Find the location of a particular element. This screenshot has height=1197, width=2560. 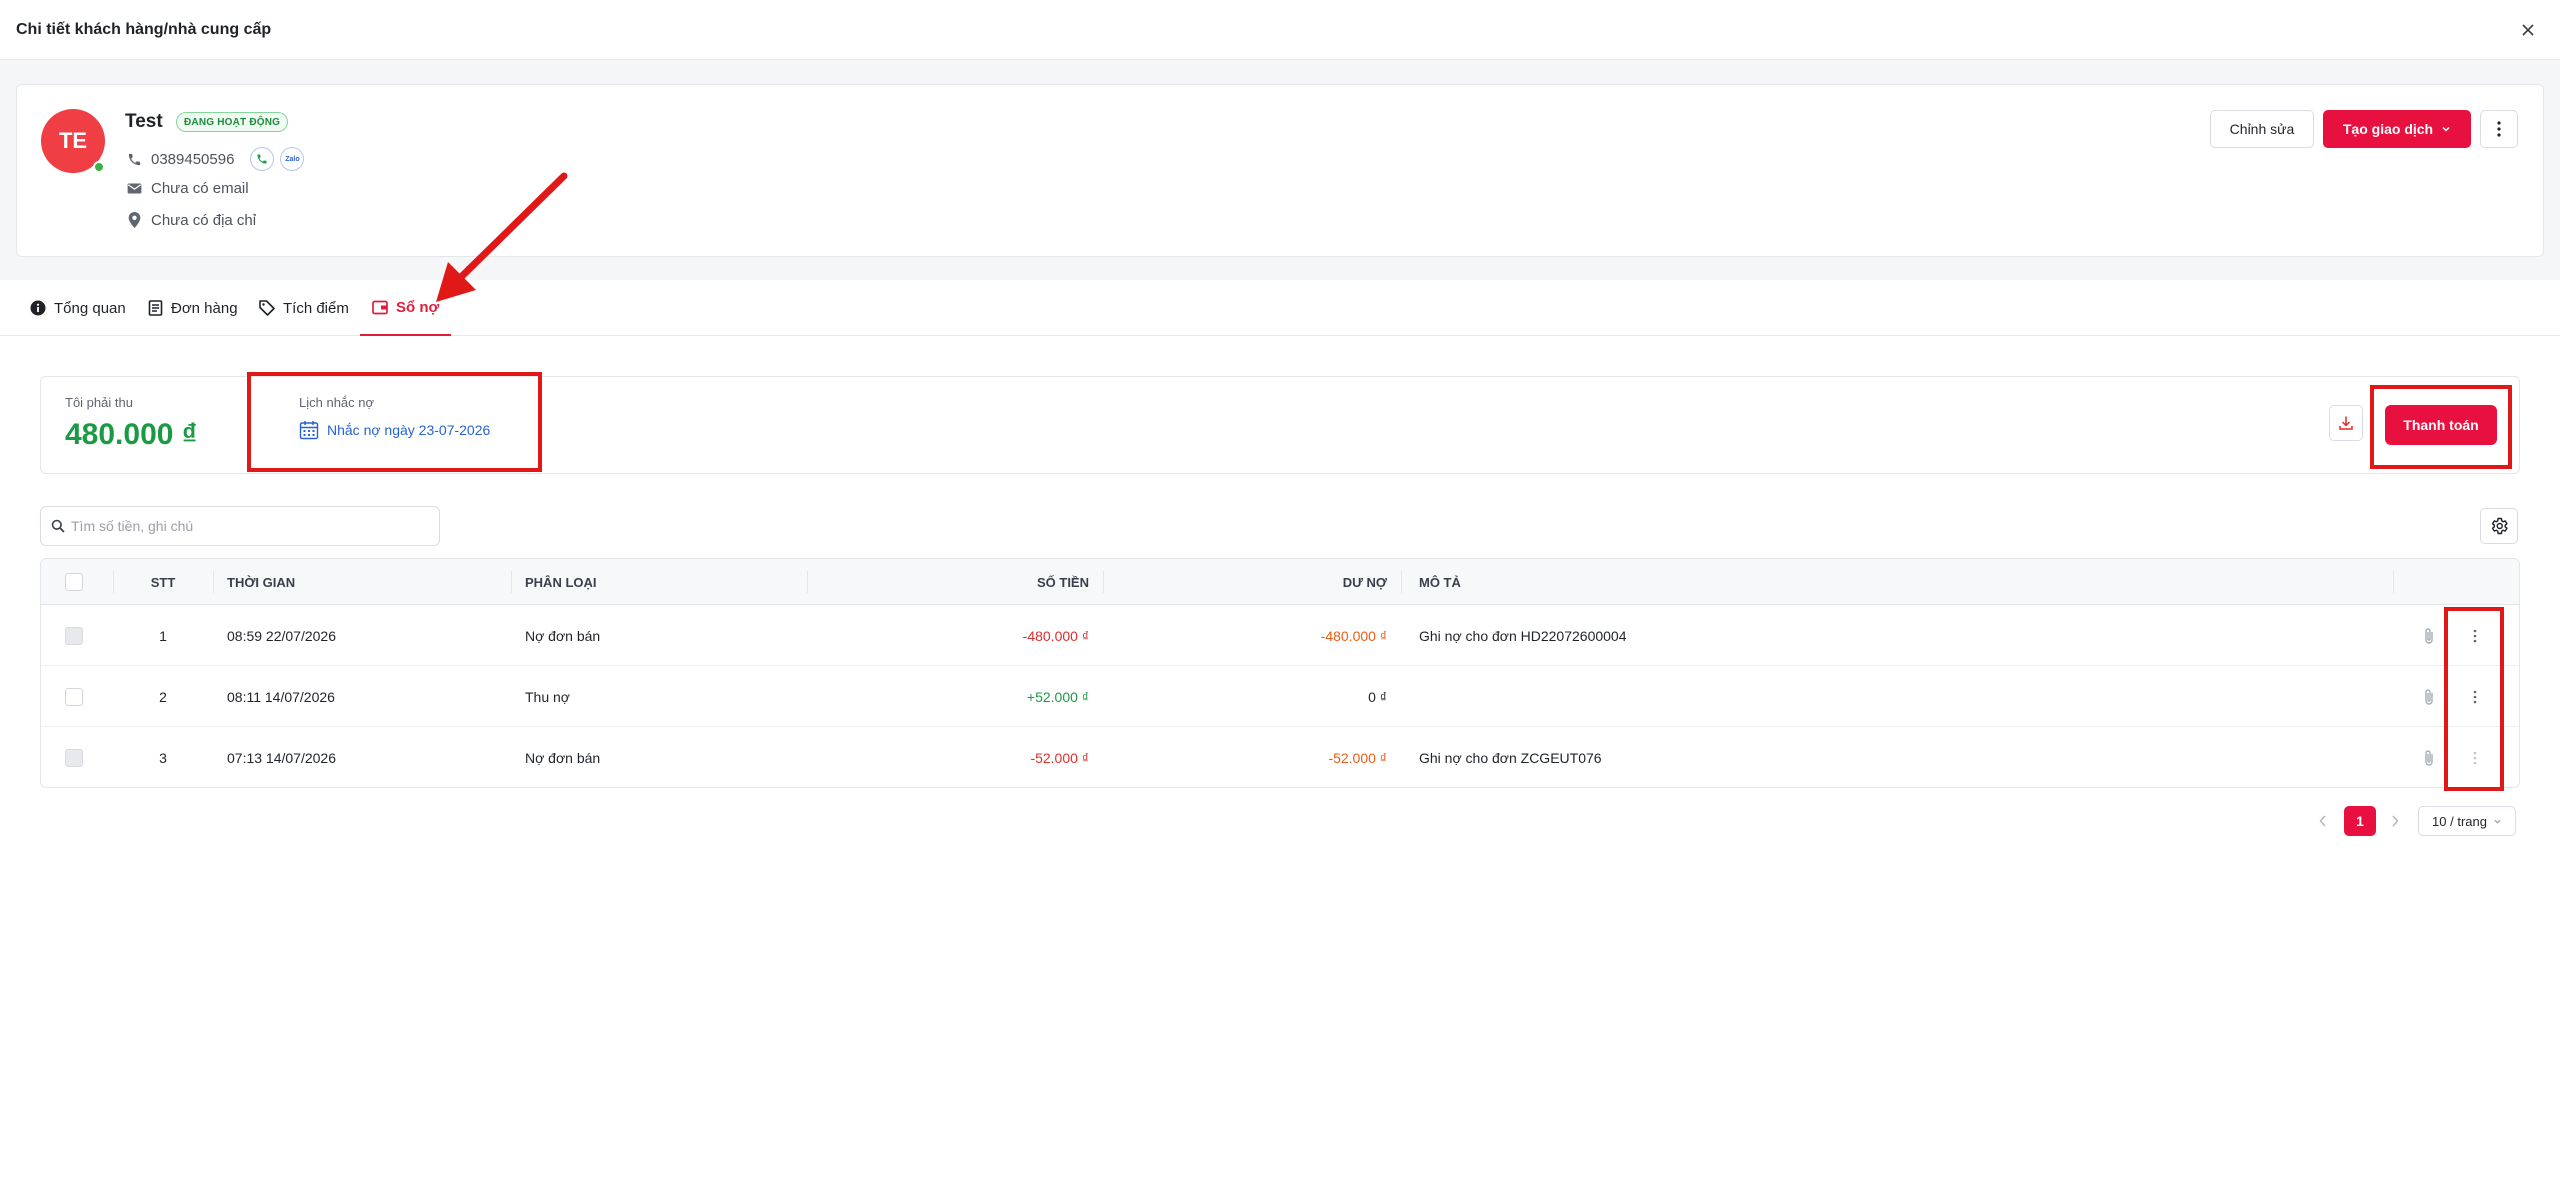

annotation-arrow is located at coordinates (502, 237).